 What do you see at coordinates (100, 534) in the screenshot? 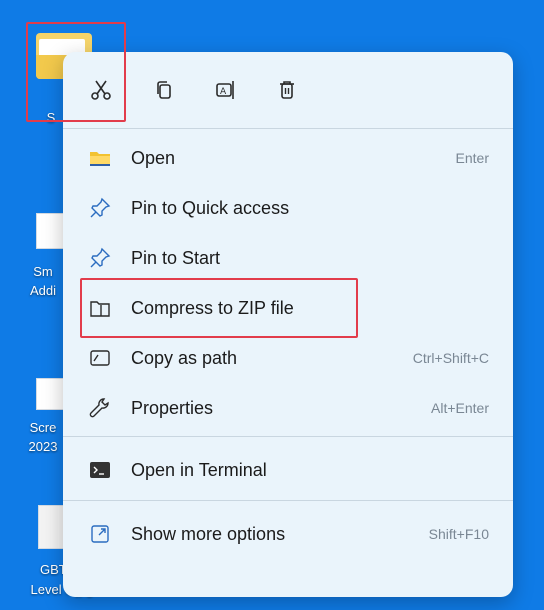
I see `more-options-icon` at bounding box center [100, 534].